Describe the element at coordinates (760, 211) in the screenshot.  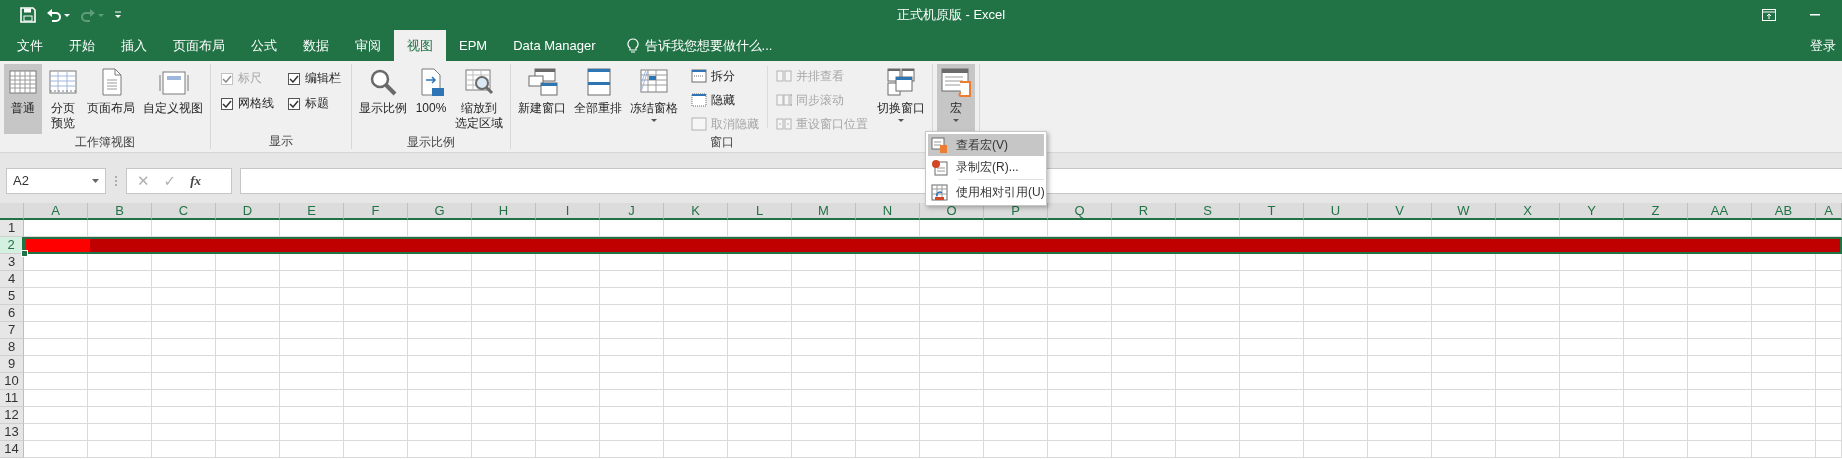
I see `column-header: L` at that location.